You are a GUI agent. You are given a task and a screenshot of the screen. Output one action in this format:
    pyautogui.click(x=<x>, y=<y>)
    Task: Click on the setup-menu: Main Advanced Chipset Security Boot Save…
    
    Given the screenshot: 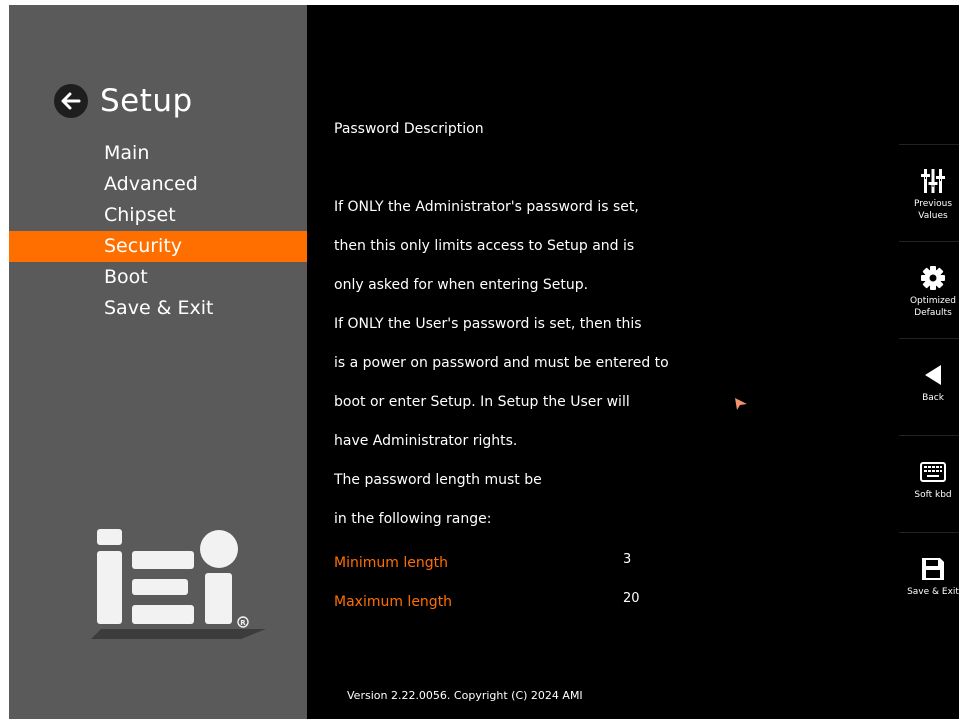 What is the action you would take?
    pyautogui.click(x=158, y=231)
    